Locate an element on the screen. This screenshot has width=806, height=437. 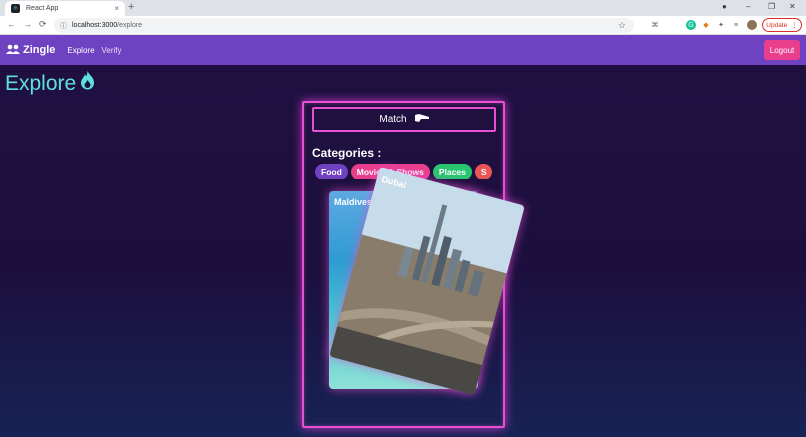
chip-places: Places is located at coordinates (452, 171).